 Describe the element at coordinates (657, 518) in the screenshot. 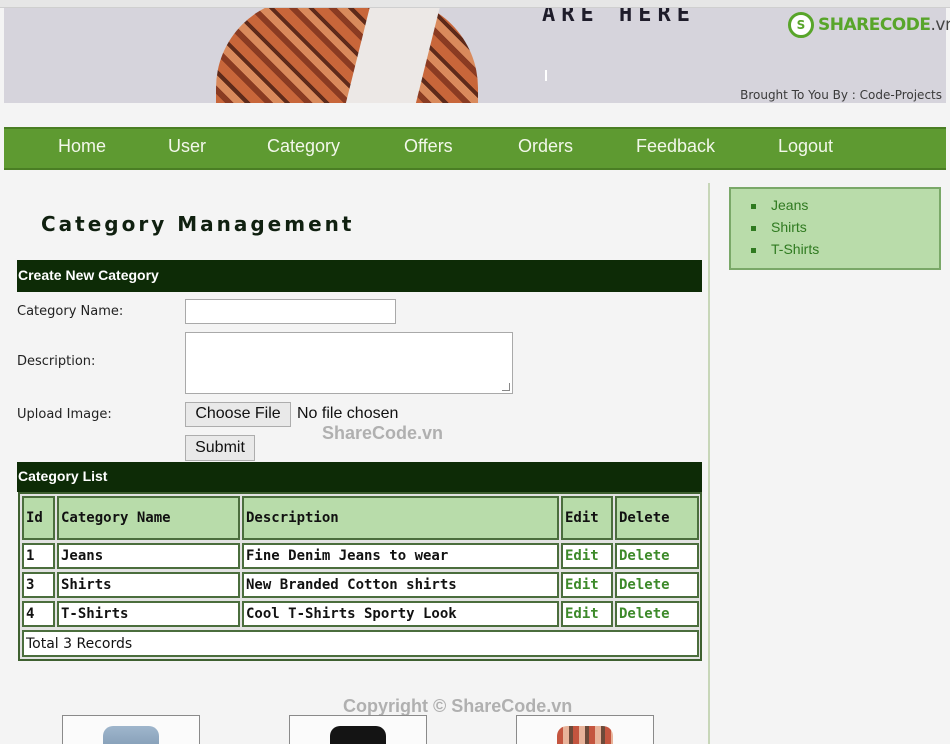

I see `column-header-delete: Delete` at that location.